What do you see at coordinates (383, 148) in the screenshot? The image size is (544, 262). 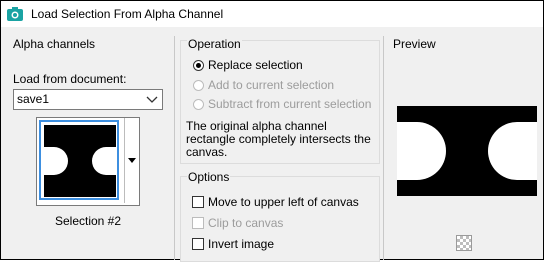 I see `divider-right` at bounding box center [383, 148].